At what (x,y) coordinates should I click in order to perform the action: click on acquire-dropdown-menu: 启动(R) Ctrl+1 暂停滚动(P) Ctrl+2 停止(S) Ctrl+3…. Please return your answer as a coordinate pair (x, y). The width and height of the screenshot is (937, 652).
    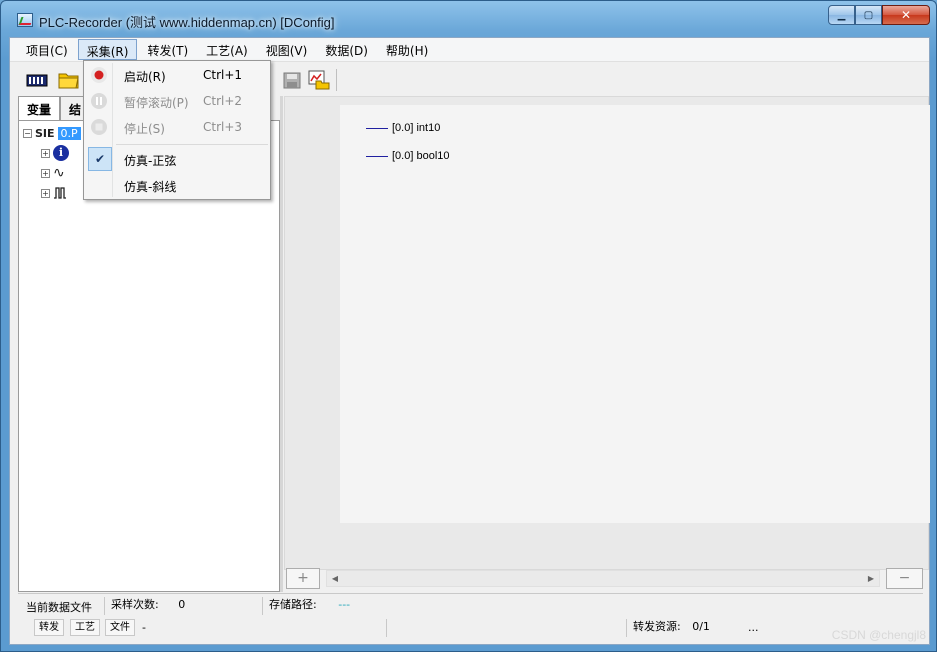
    Looking at the image, I should click on (177, 130).